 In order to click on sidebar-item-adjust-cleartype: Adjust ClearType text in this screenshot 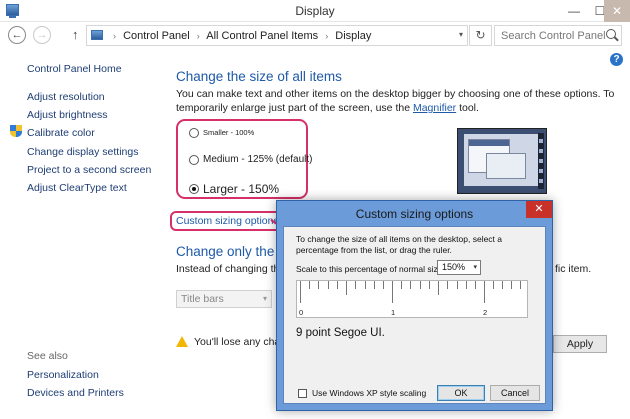, I will do `click(77, 188)`.